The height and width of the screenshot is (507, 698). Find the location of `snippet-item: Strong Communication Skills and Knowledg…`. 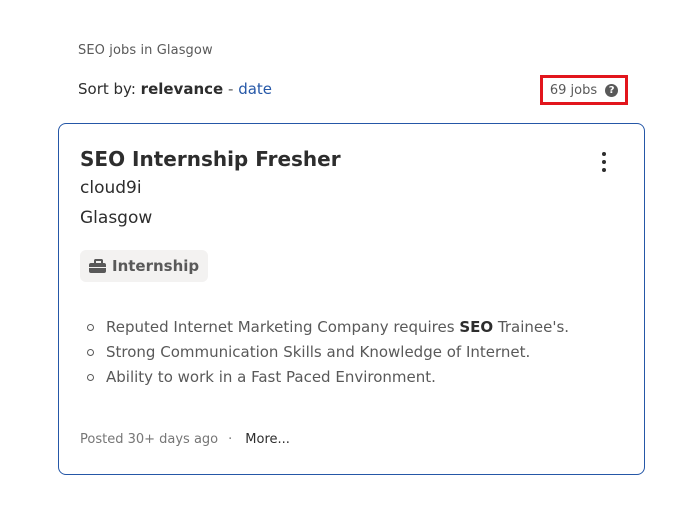

snippet-item: Strong Communication Skills and Knowledg… is located at coordinates (347, 352).